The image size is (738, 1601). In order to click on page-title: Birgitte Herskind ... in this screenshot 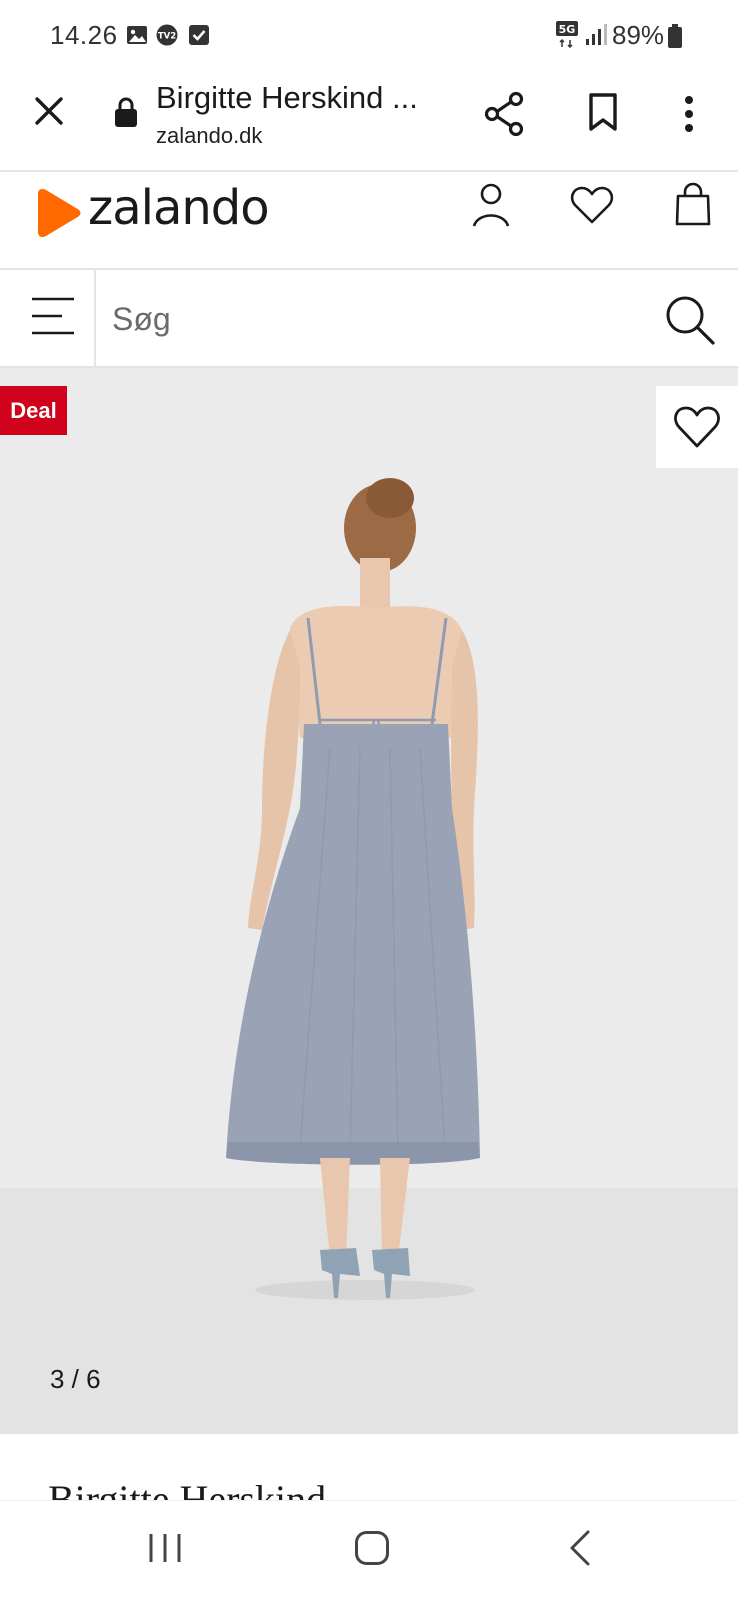, I will do `click(287, 98)`.